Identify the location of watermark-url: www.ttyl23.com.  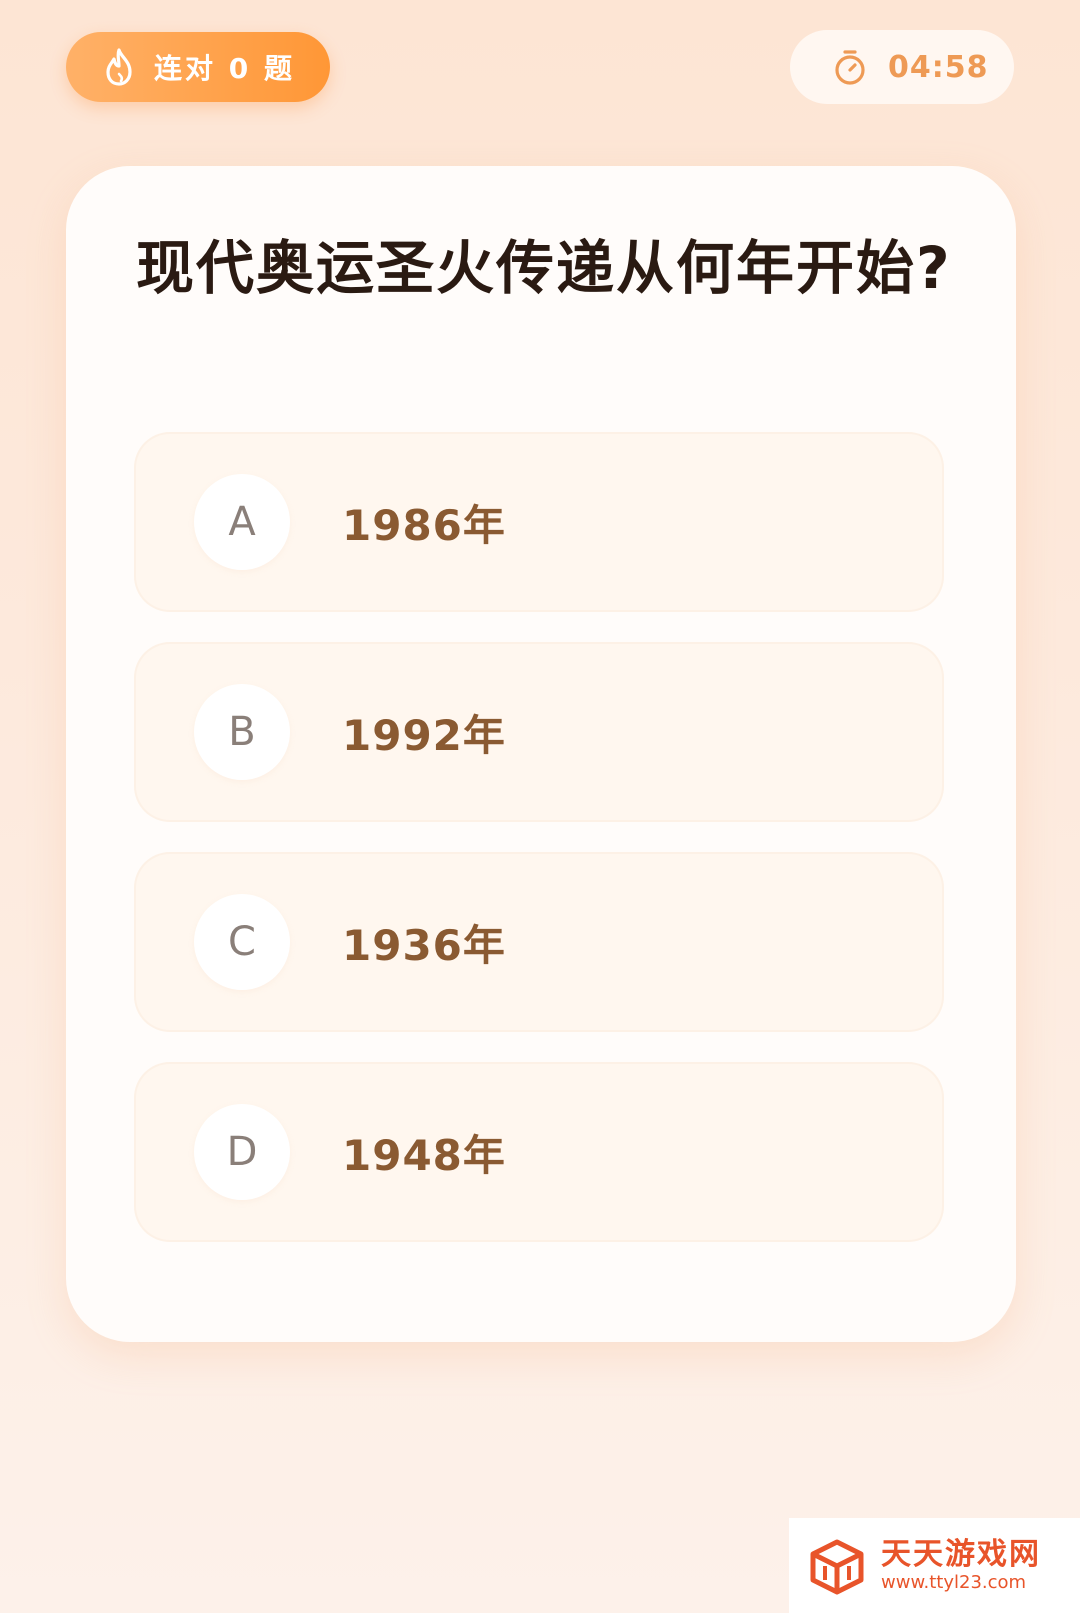
(954, 1582).